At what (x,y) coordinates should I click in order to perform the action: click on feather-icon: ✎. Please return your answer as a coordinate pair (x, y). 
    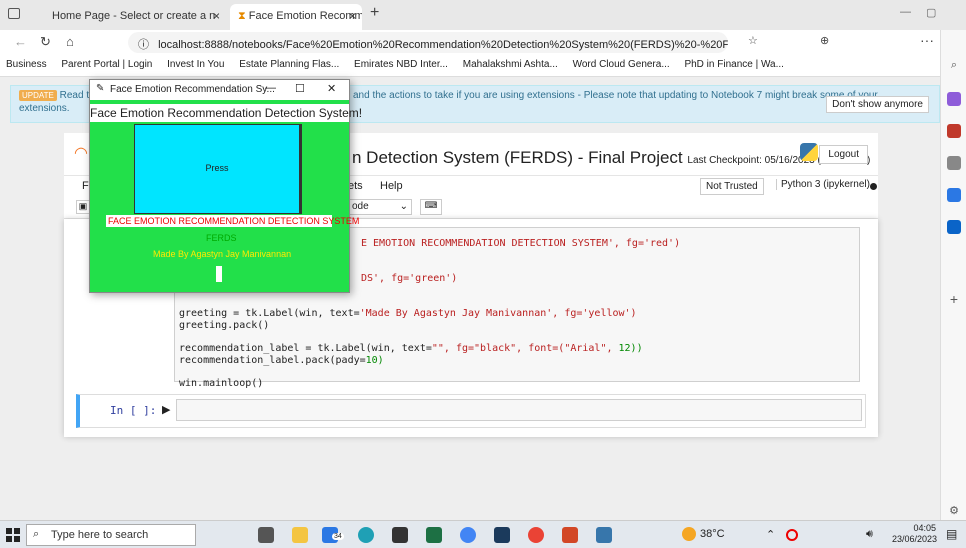
    Looking at the image, I should click on (100, 88).